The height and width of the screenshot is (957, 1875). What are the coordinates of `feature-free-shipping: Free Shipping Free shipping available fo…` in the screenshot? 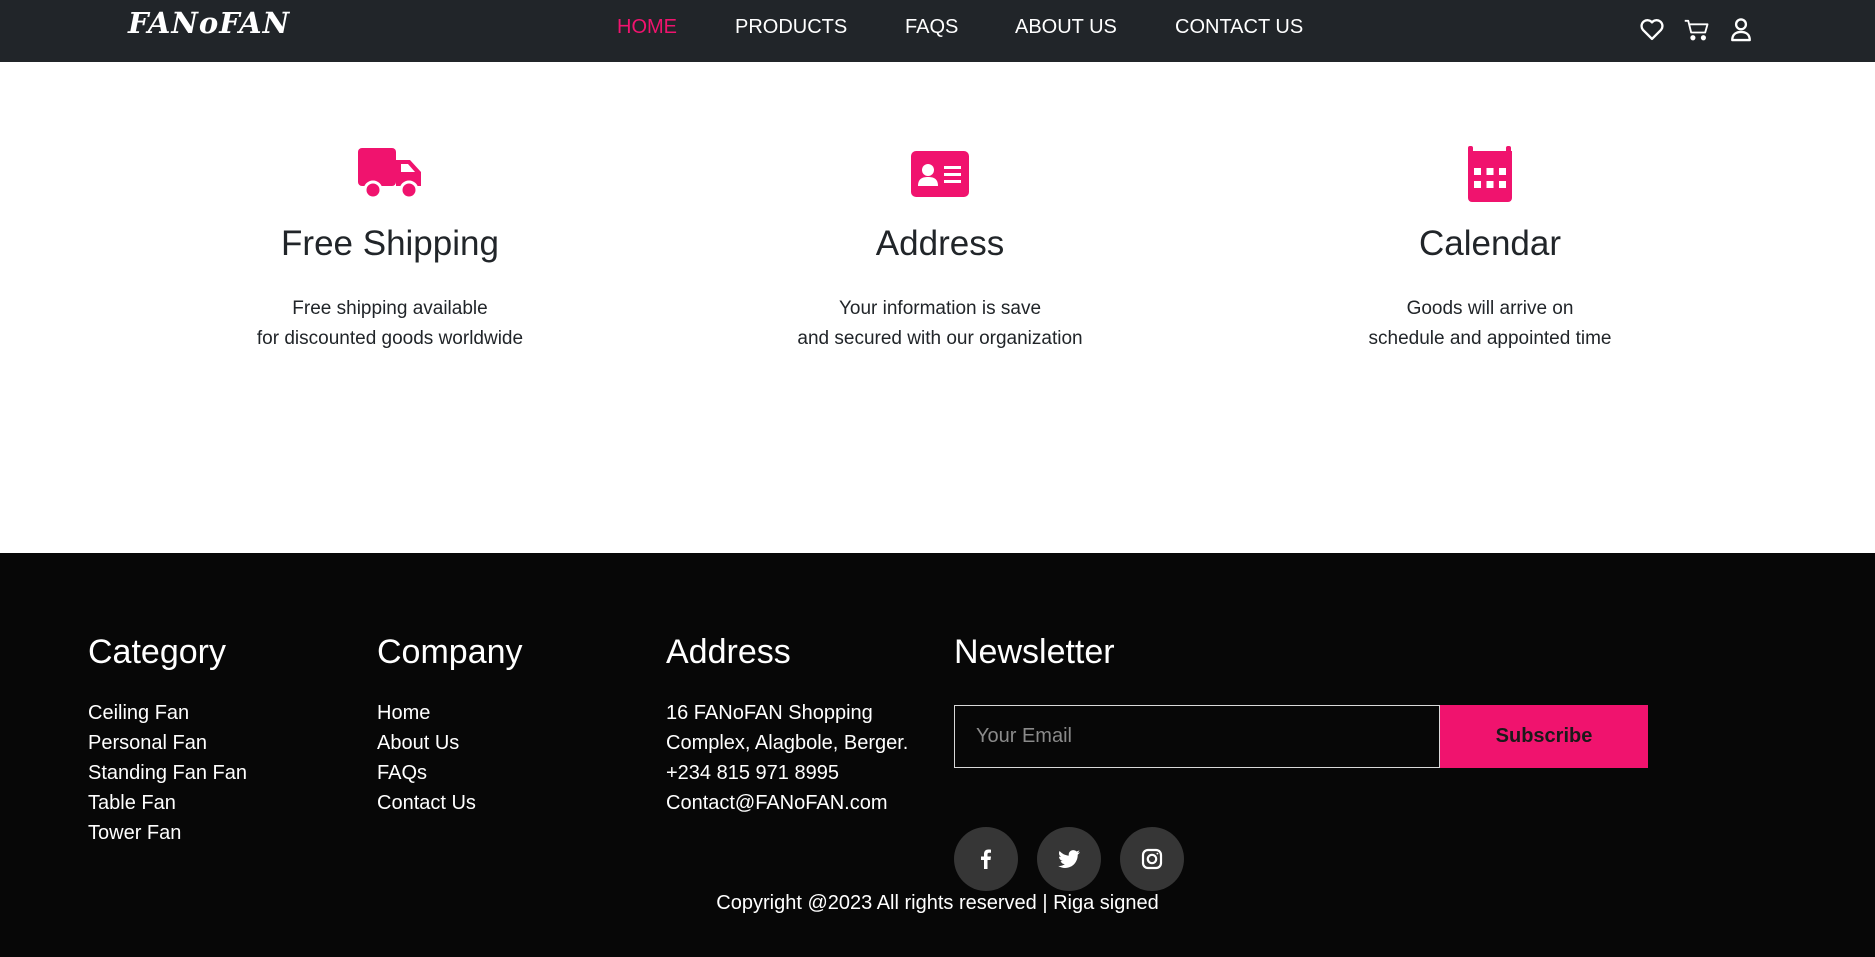 It's located at (390, 250).